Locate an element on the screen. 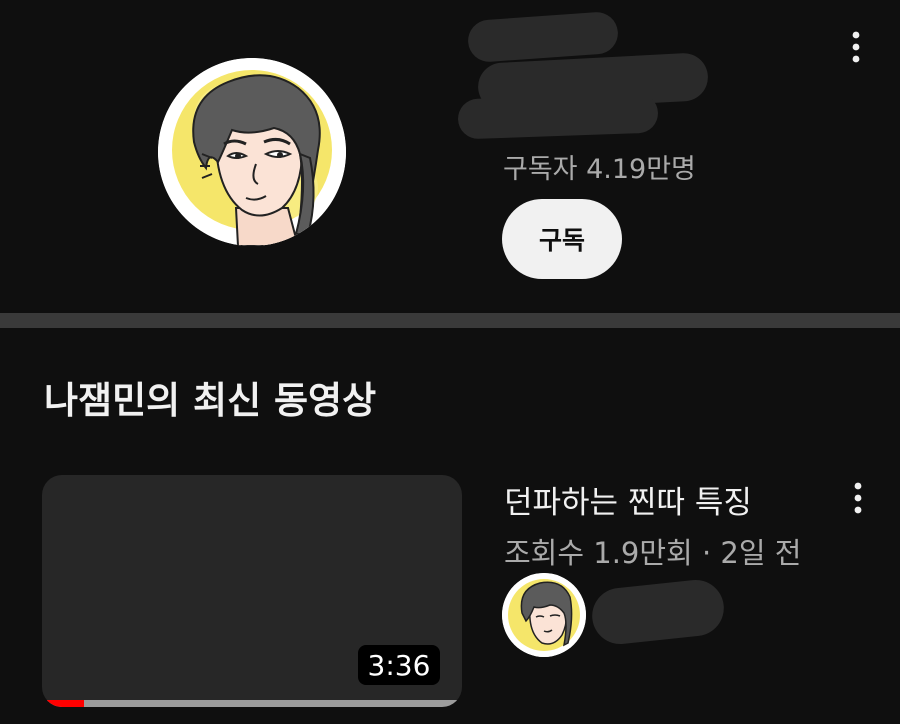 This screenshot has width=900, height=724. subscribe-button: 구독 is located at coordinates (562, 239).